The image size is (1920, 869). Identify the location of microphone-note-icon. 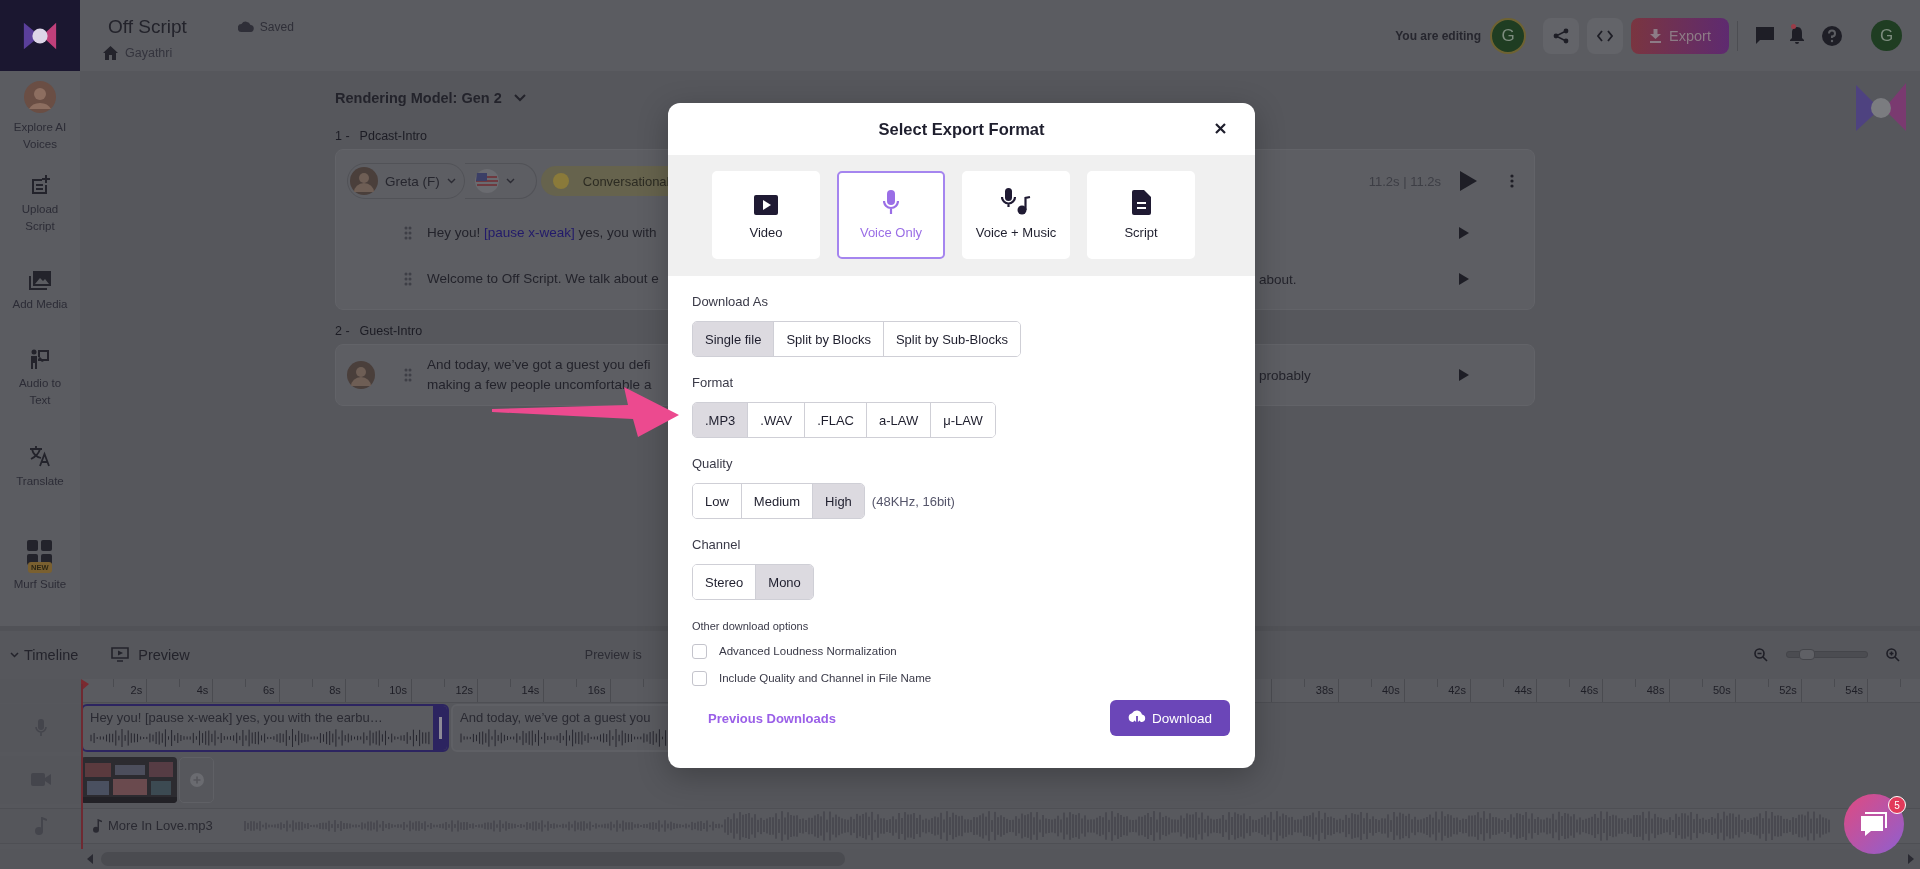
(1016, 201).